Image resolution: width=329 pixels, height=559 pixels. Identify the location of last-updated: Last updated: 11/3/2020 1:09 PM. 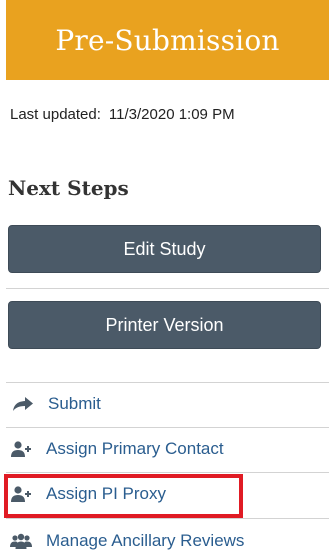
(122, 114).